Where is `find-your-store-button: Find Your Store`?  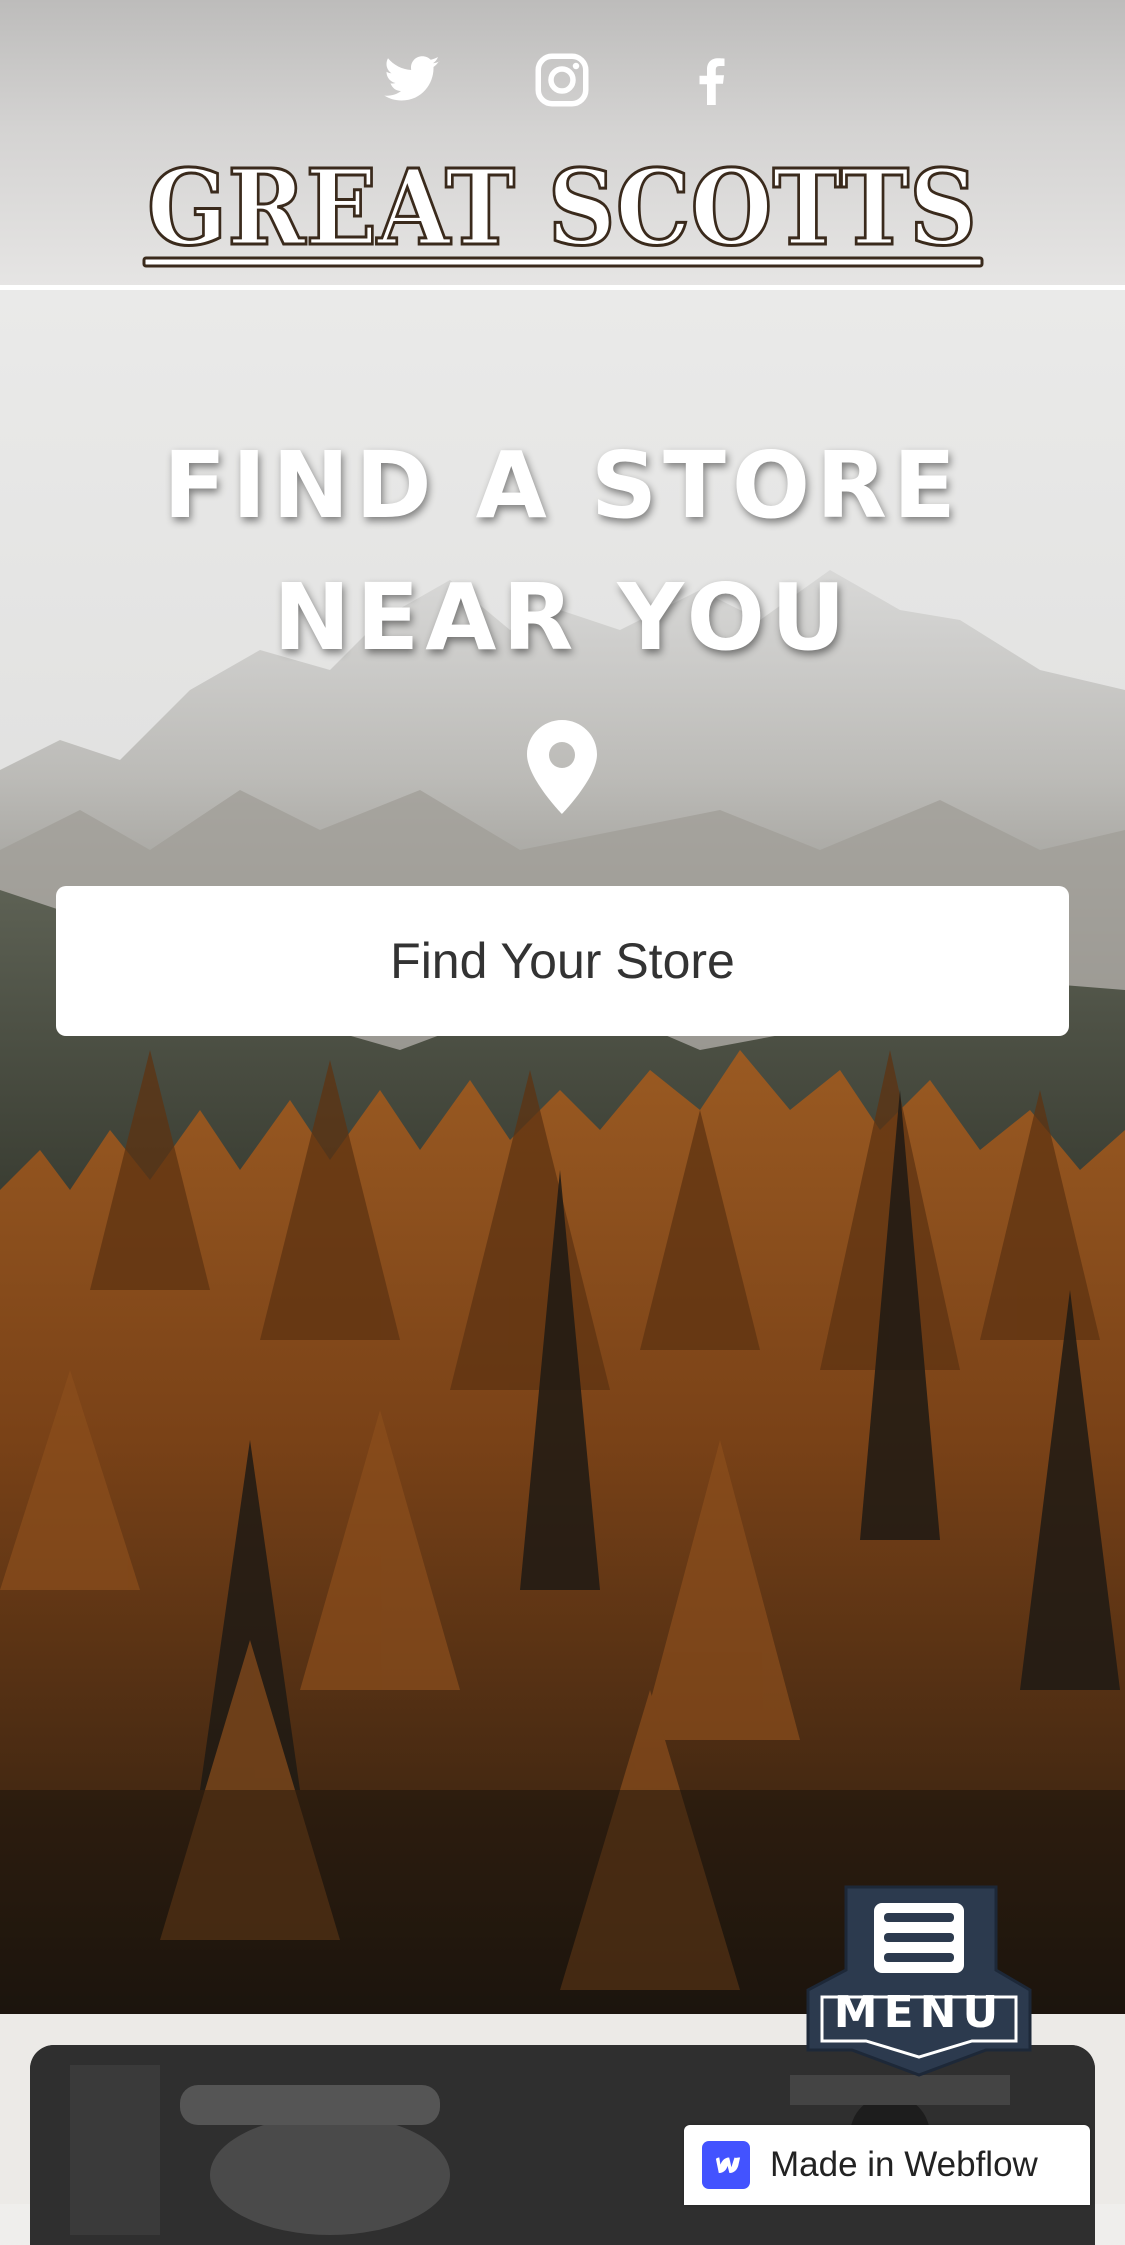 find-your-store-button: Find Your Store is located at coordinates (562, 961).